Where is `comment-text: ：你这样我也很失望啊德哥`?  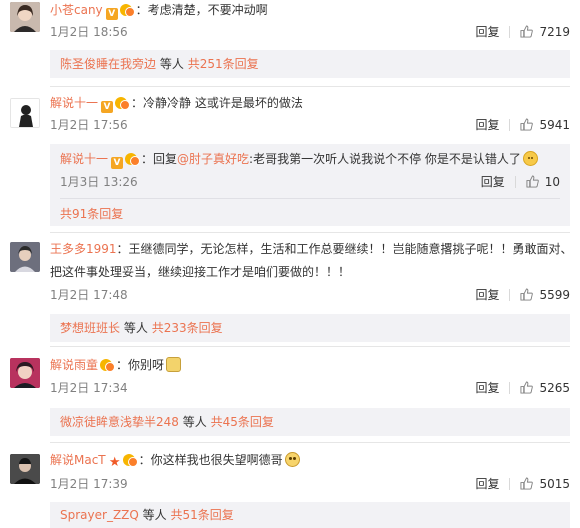
comment-text: ：你这样我也很失望啊德哥 is located at coordinates (210, 460).